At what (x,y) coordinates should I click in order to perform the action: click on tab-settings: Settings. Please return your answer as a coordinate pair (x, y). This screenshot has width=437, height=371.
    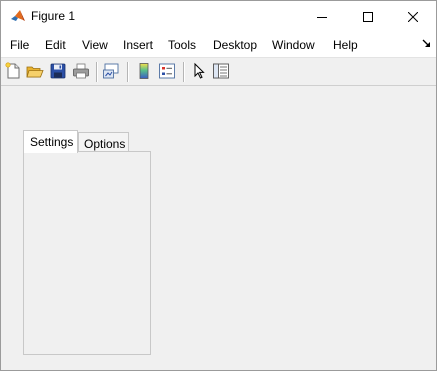
    Looking at the image, I should click on (50, 141).